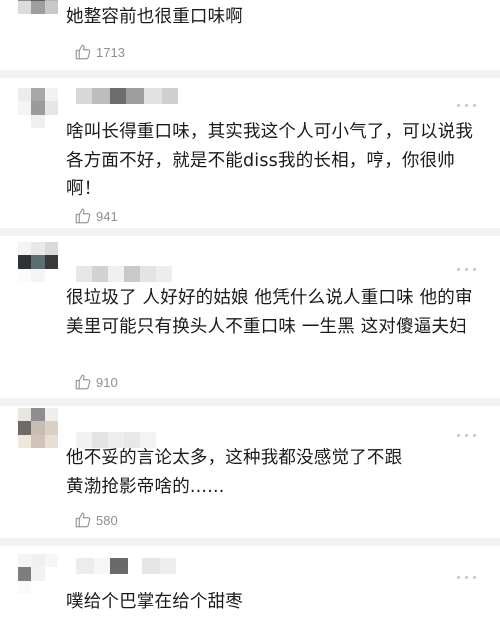  I want to click on comment-item: 噗给个巴掌在给个甜枣, so click(250, 581).